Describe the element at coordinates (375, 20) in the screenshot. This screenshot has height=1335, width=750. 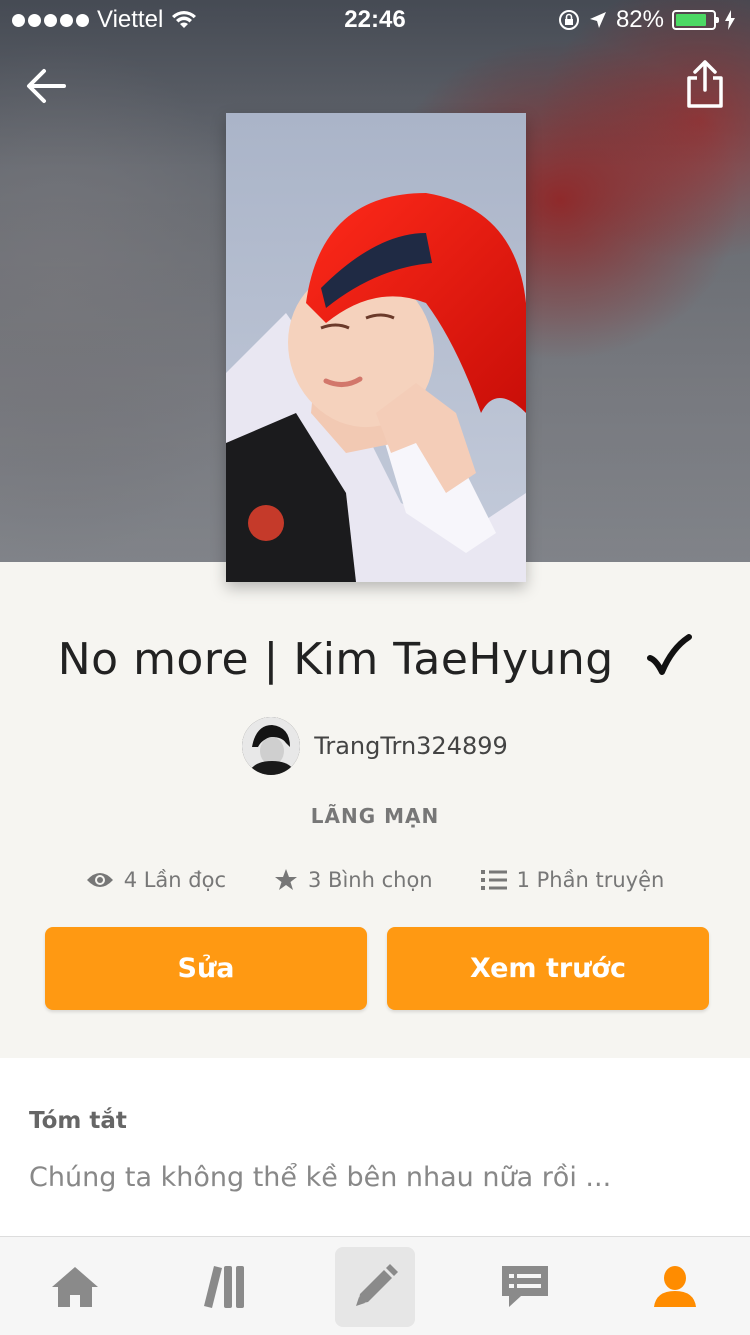
I see `status-bar: Viettel 22:46 82%` at that location.